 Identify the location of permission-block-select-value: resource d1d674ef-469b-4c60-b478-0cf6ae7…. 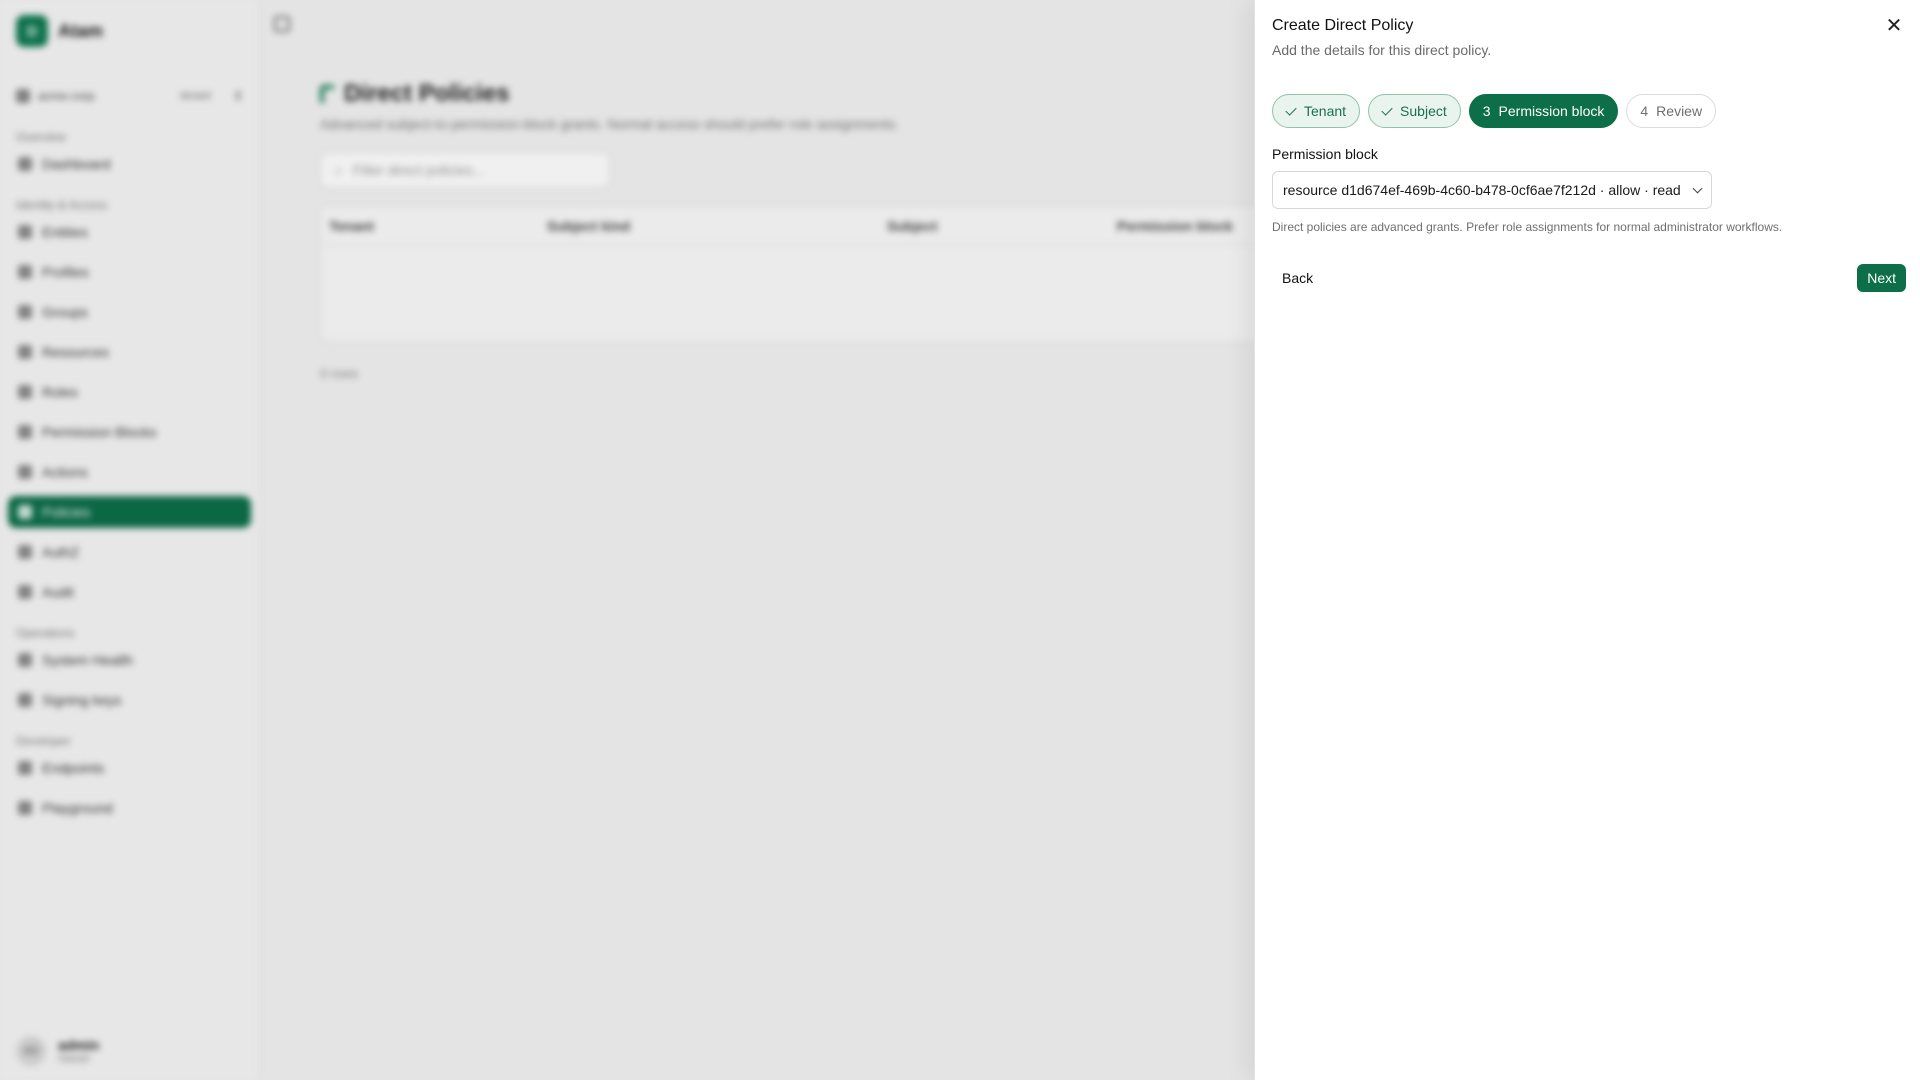
(1482, 190).